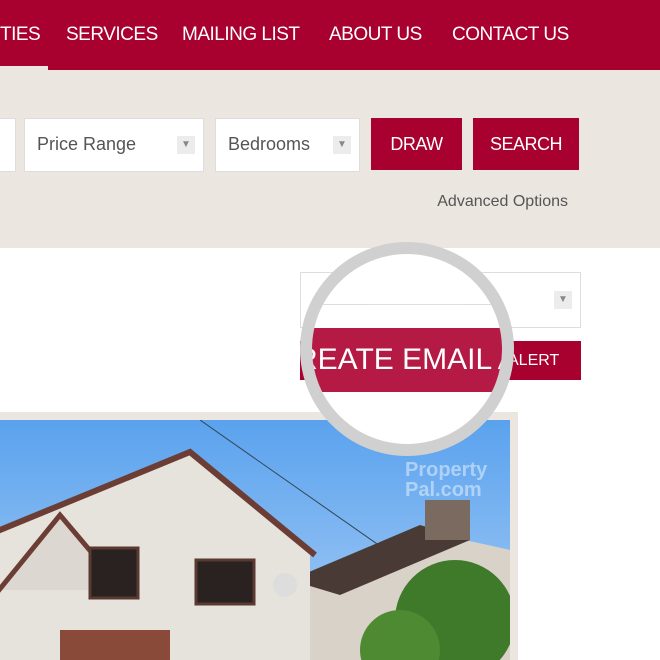 The height and width of the screenshot is (660, 660). What do you see at coordinates (8, 145) in the screenshot?
I see `location-select` at bounding box center [8, 145].